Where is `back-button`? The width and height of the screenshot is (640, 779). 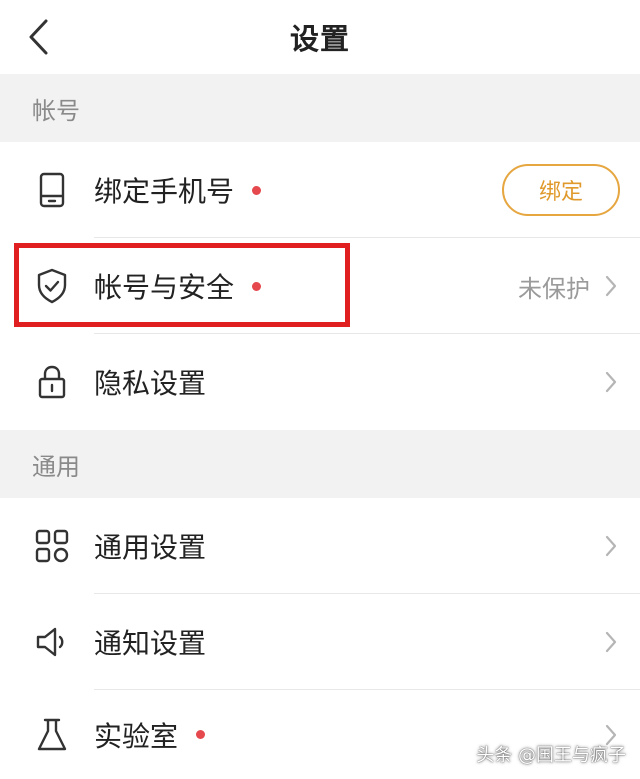 back-button is located at coordinates (38, 37).